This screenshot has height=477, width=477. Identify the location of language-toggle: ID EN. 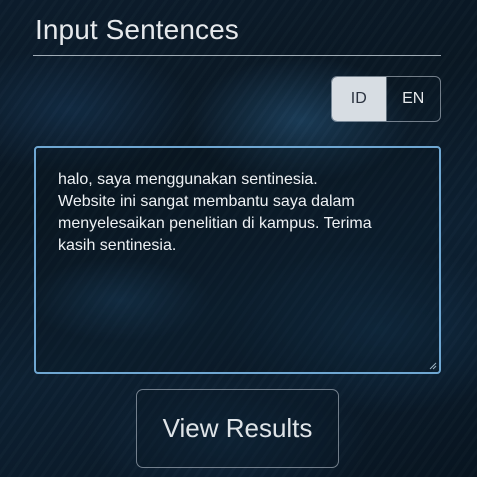
(386, 99).